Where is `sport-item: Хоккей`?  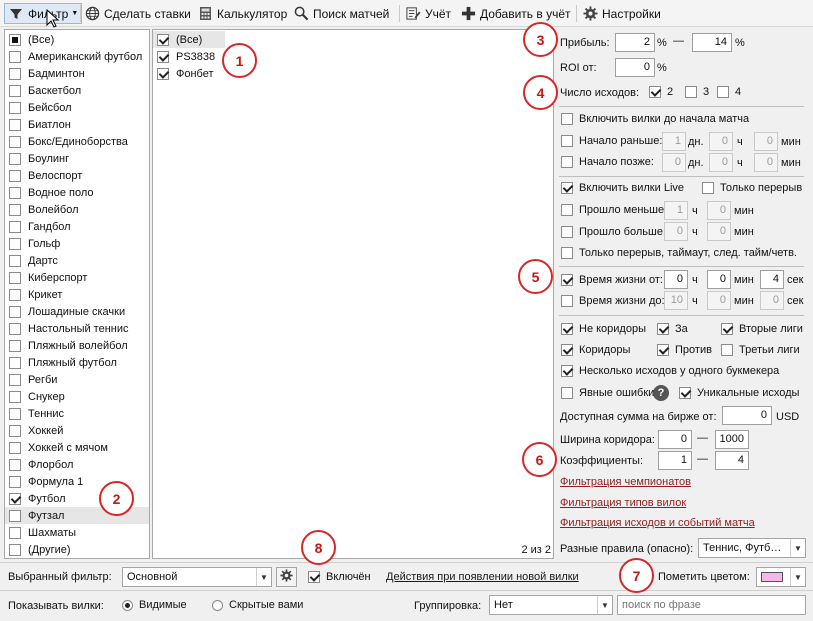
sport-item: Хоккей is located at coordinates (77, 430).